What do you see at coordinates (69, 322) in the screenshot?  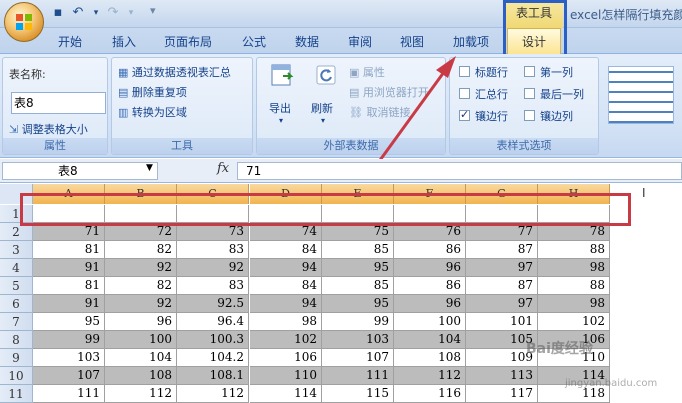 I see `cell-a7: 95` at bounding box center [69, 322].